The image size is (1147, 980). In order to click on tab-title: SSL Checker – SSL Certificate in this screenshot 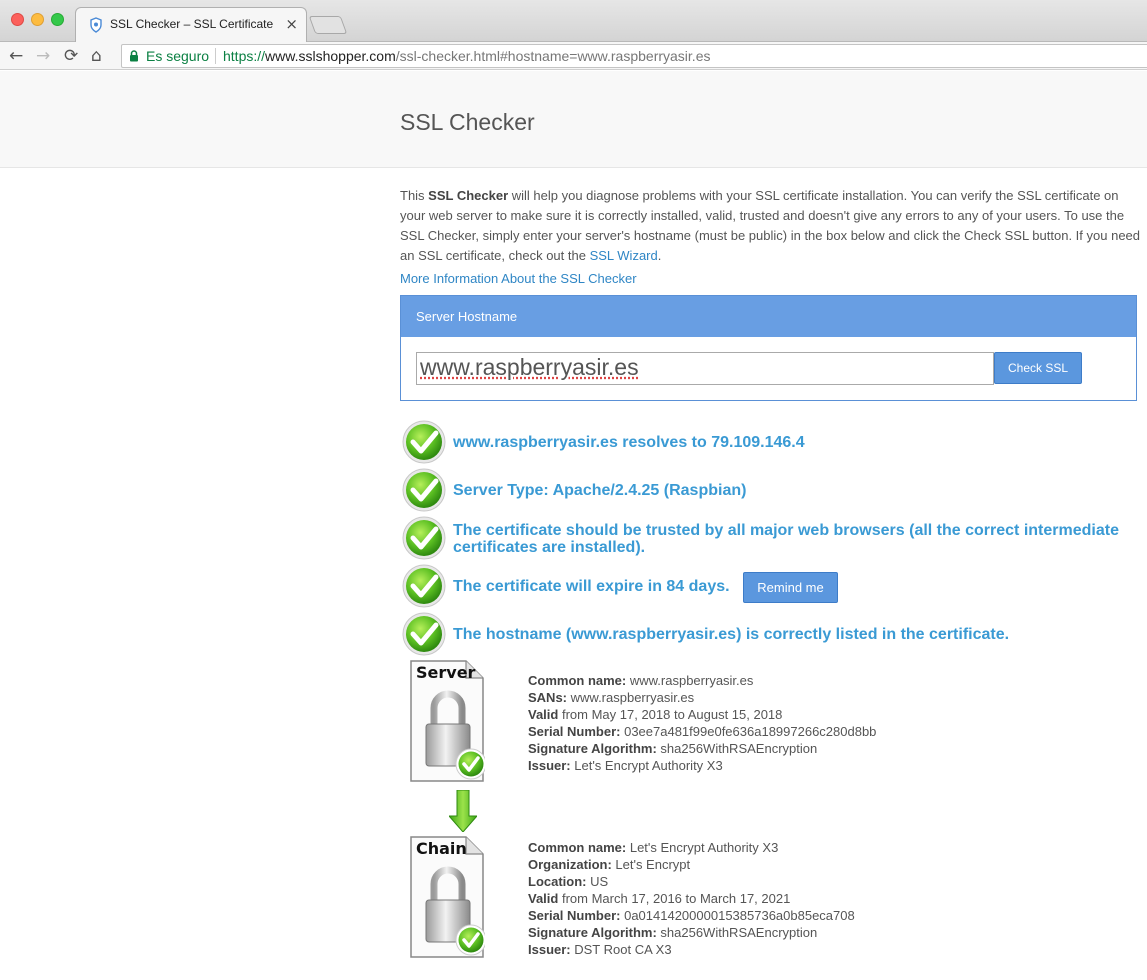, I will do `click(192, 24)`.